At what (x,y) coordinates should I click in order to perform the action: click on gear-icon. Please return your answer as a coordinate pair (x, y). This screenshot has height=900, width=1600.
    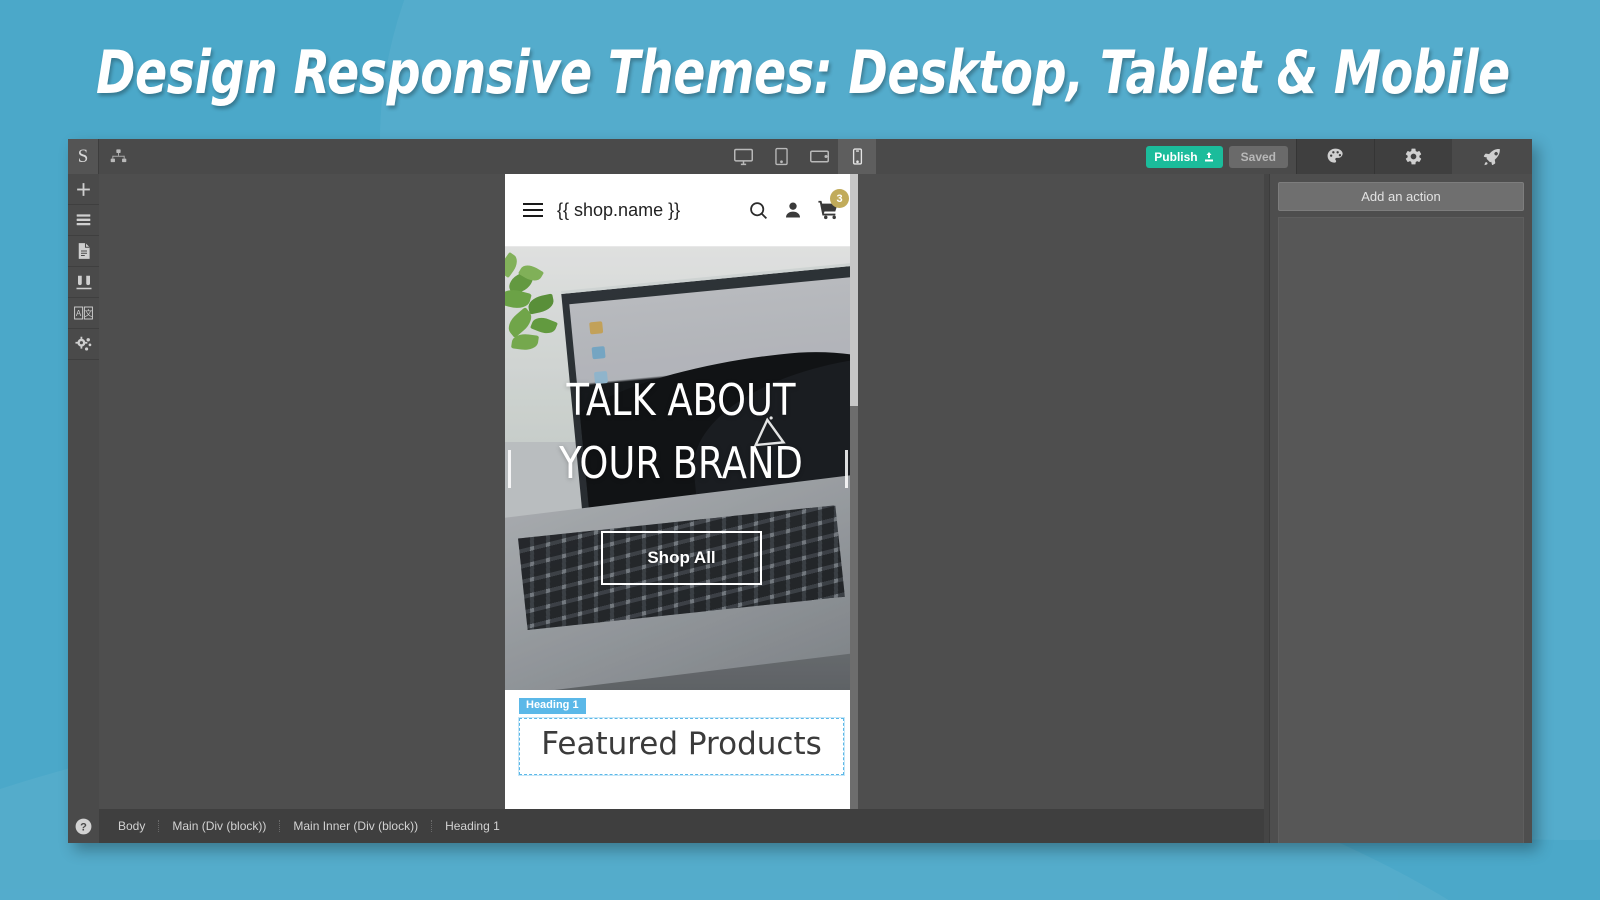
    Looking at the image, I should click on (1413, 156).